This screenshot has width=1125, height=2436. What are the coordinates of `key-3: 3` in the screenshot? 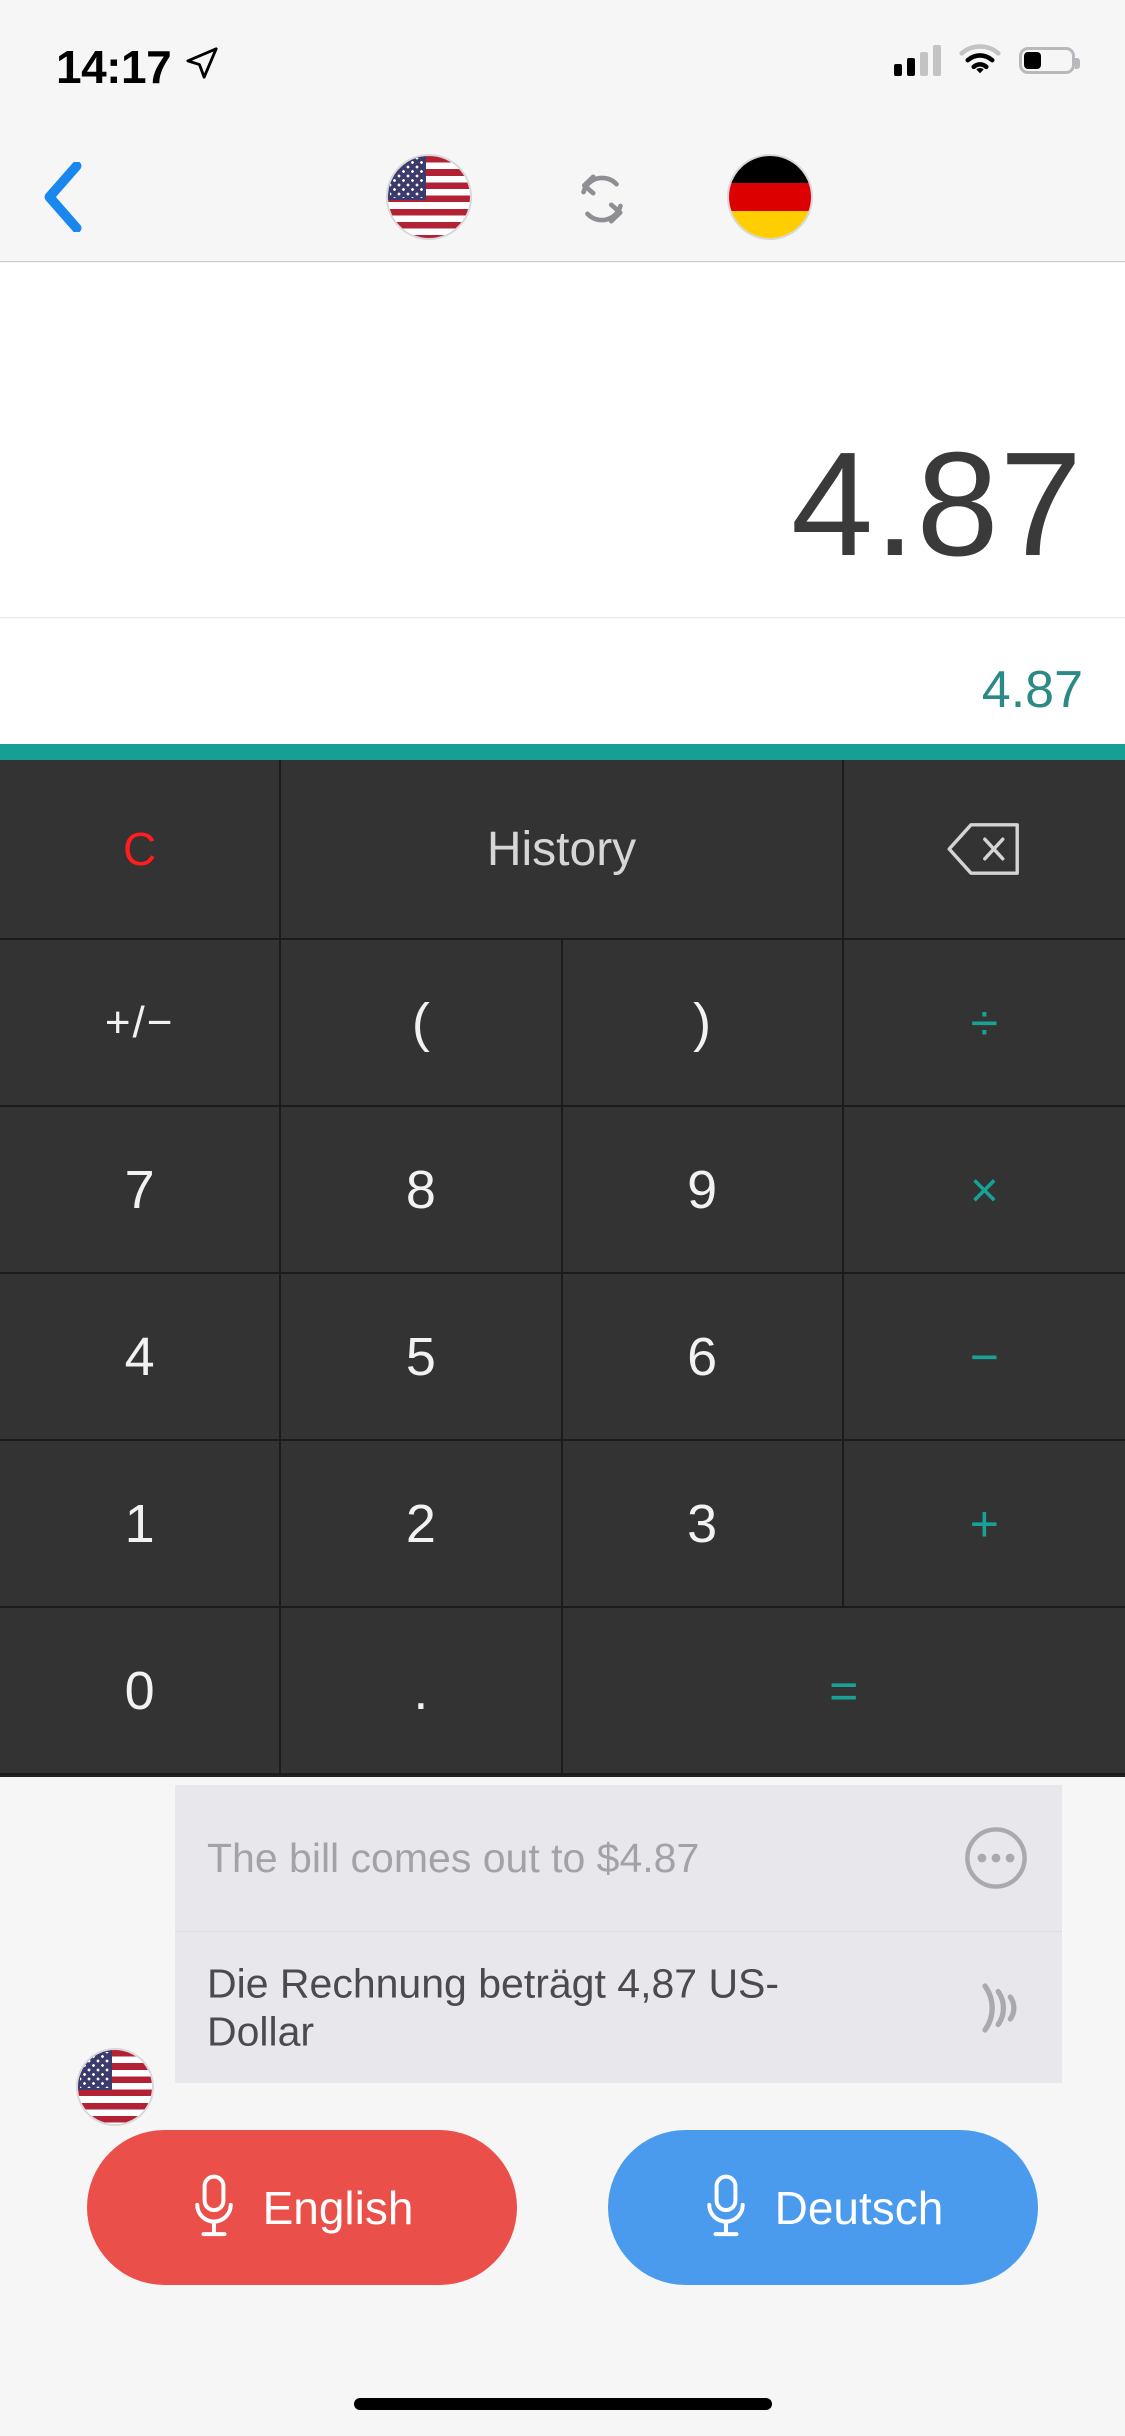 It's located at (703, 1524).